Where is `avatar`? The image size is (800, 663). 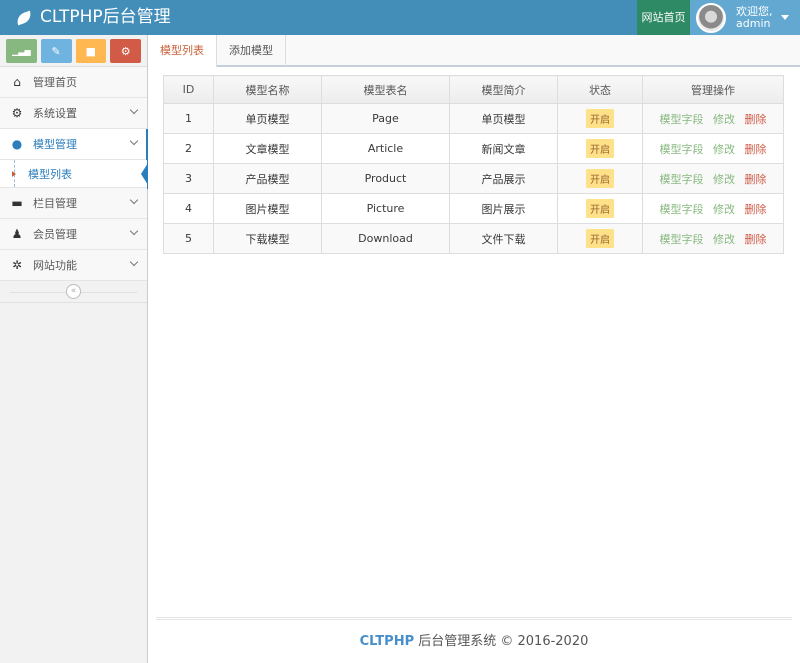
avatar is located at coordinates (711, 17).